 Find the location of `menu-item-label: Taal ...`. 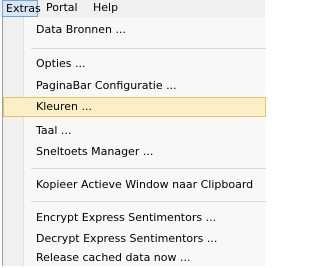

menu-item-label: Taal ... is located at coordinates (54, 130).